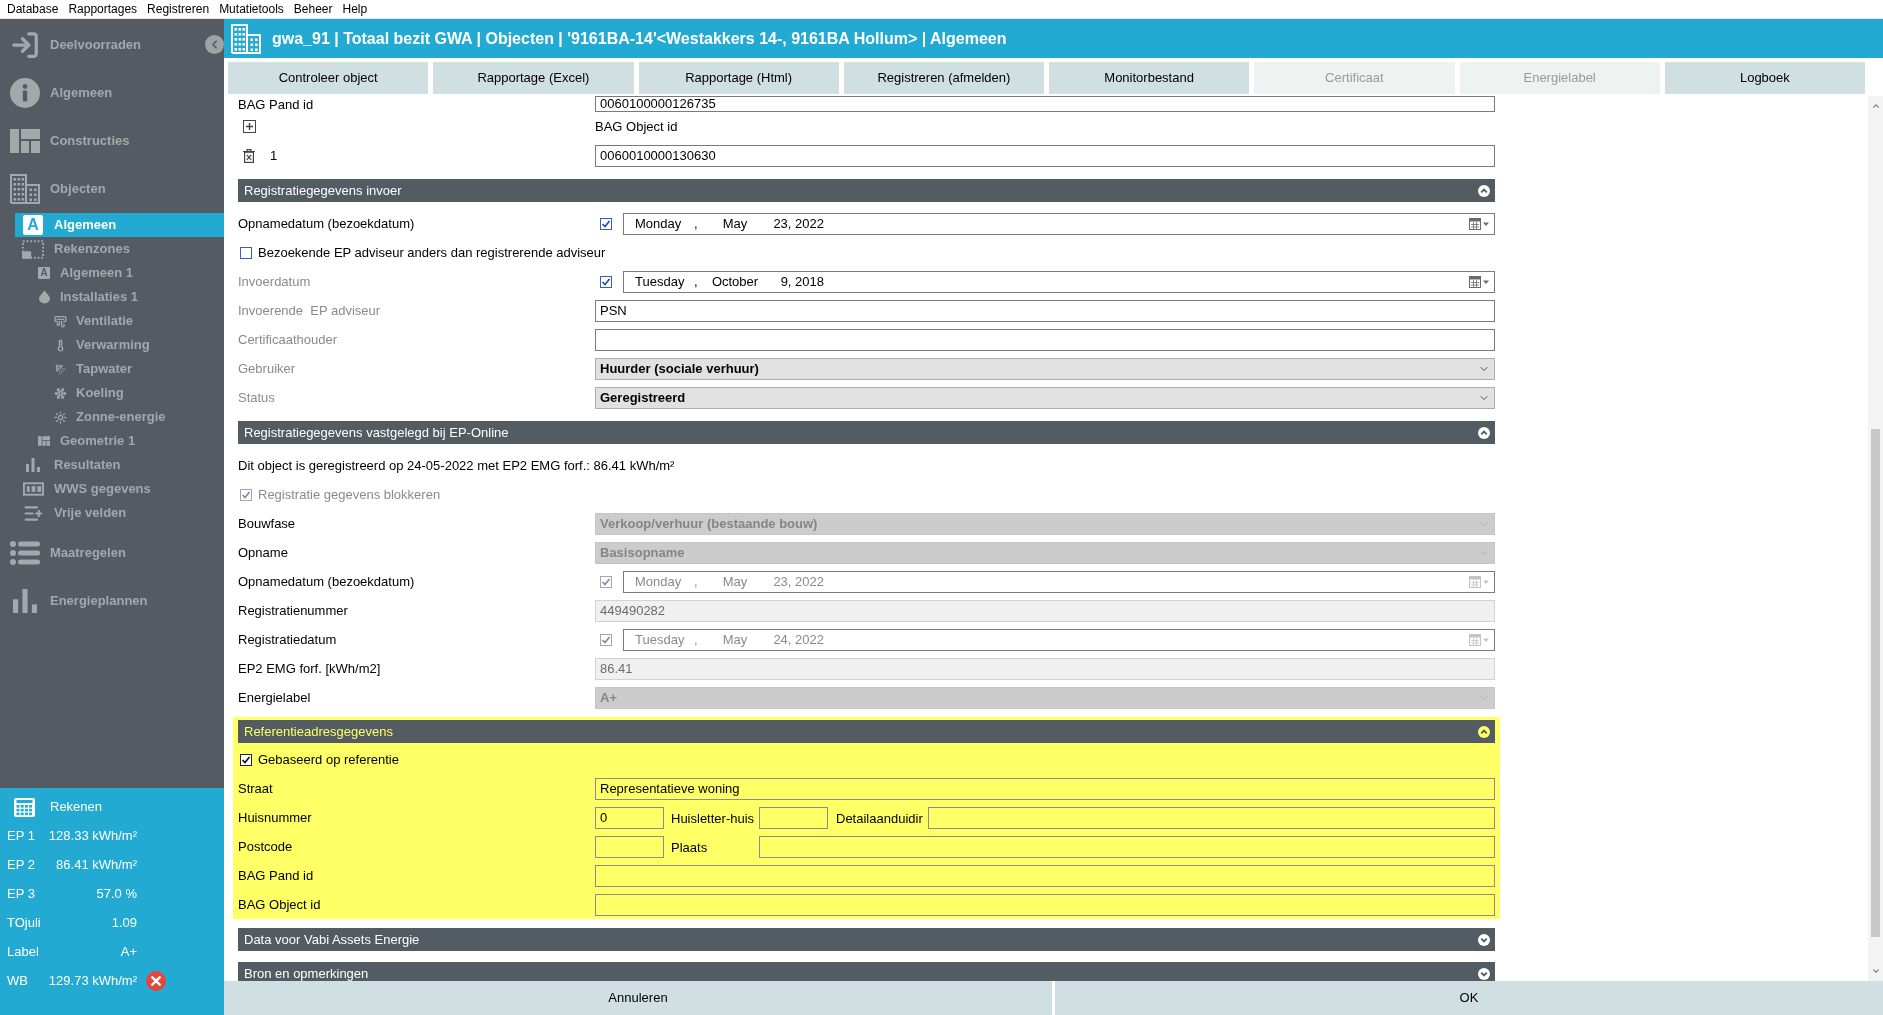 Image resolution: width=1883 pixels, height=1015 pixels. I want to click on input-field: 0060010000130630, so click(1045, 155).